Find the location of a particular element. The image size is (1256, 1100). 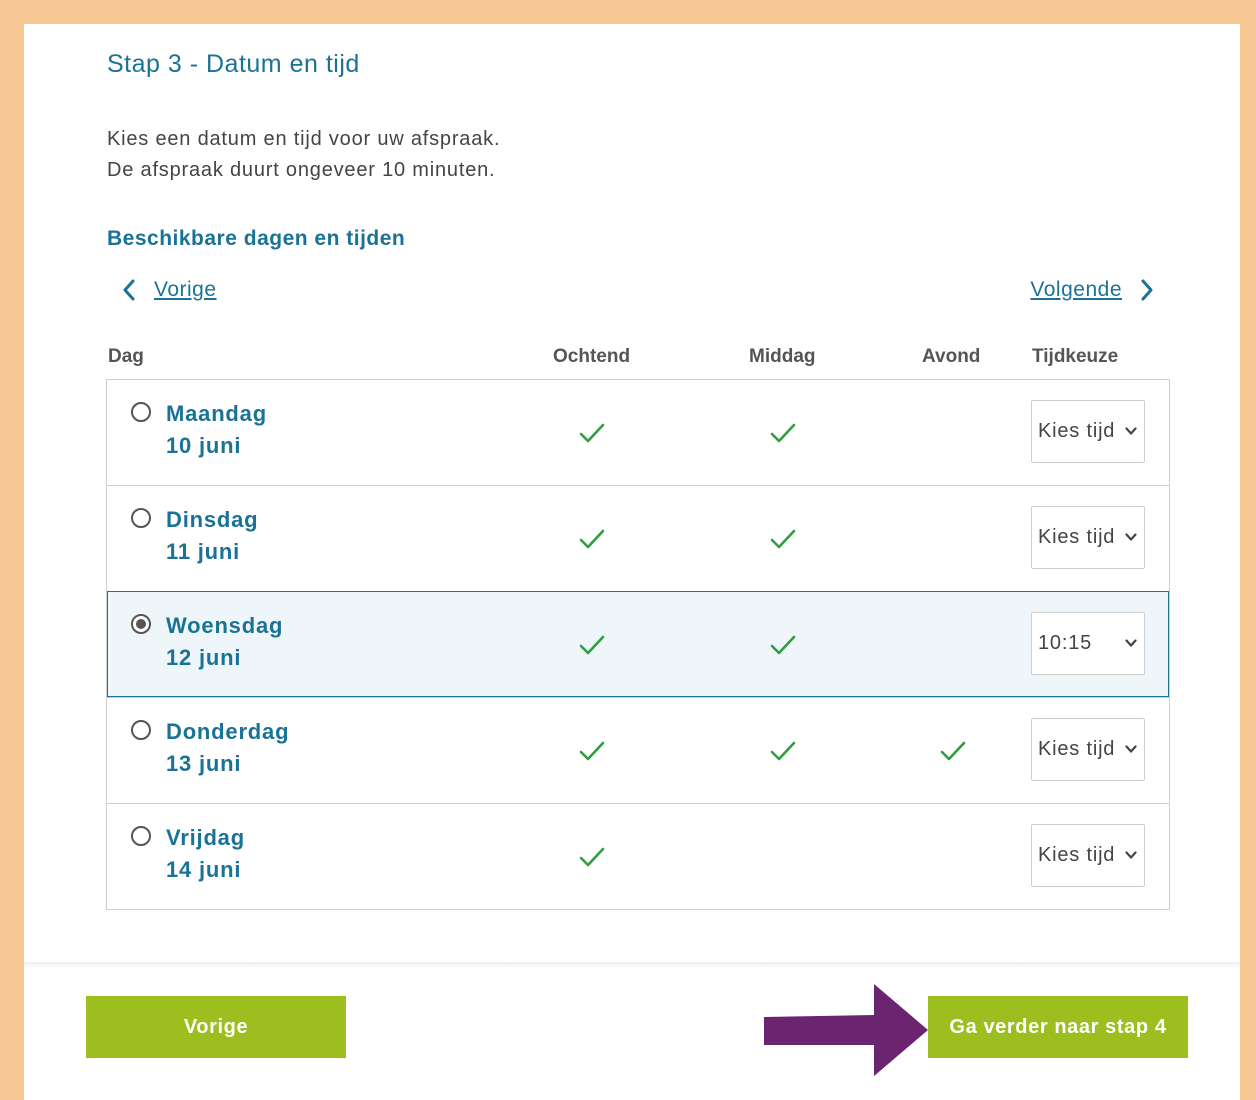

day-name: Vrijdag is located at coordinates (205, 837).